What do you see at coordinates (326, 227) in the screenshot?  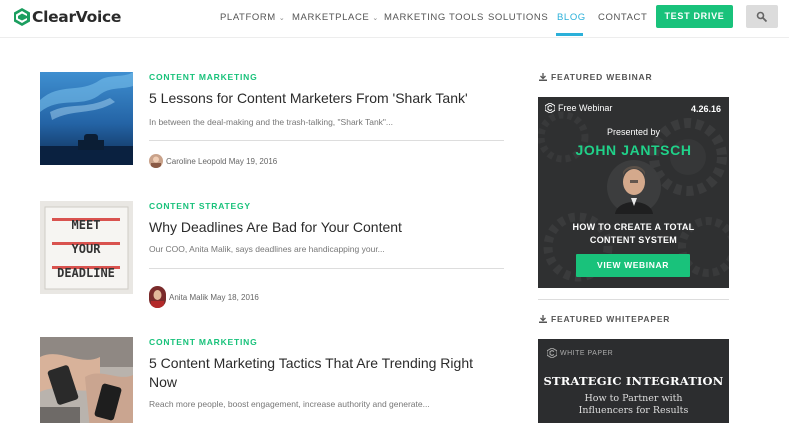 I see `article-title: Why Deadlines Are Bad for Your Content` at bounding box center [326, 227].